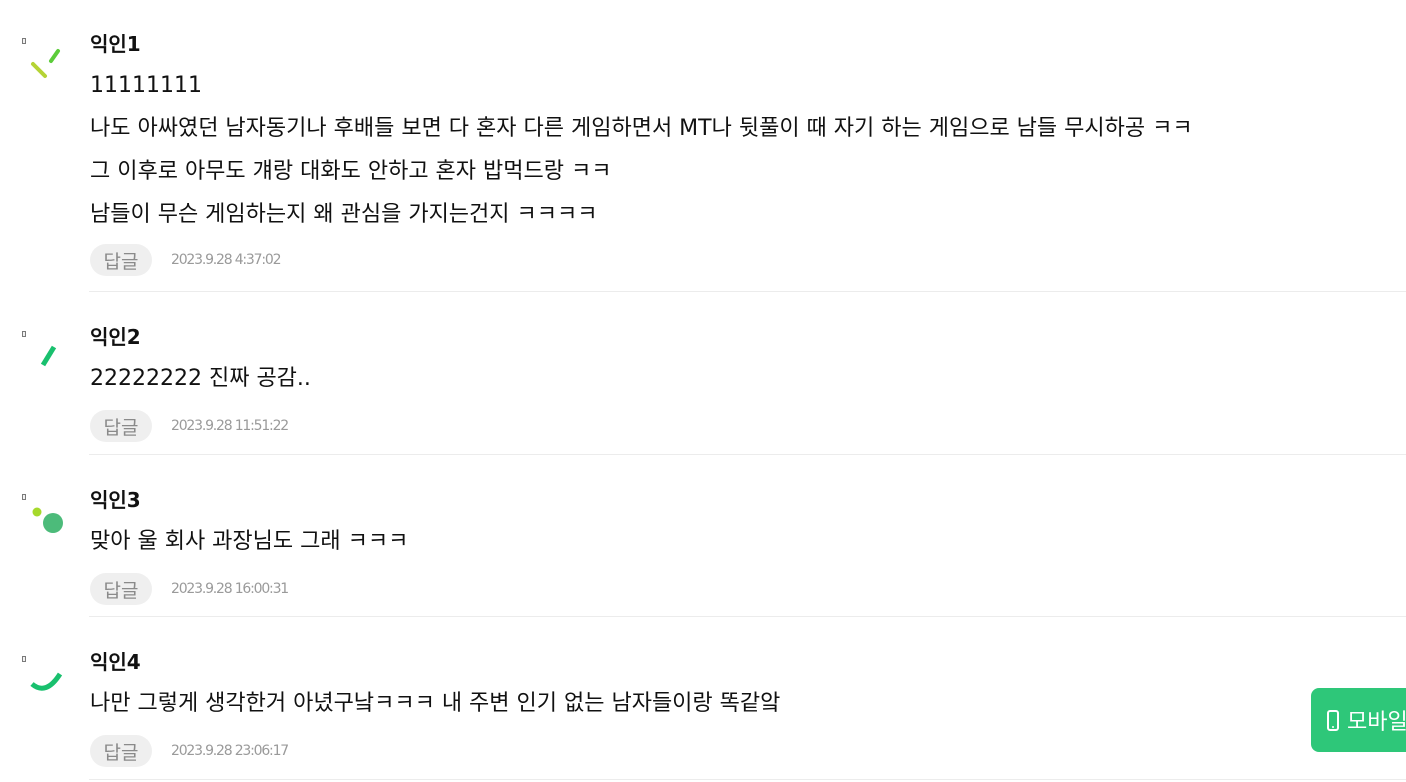  I want to click on comment-timestamp: 2023.9.28 11:51:22, so click(230, 426).